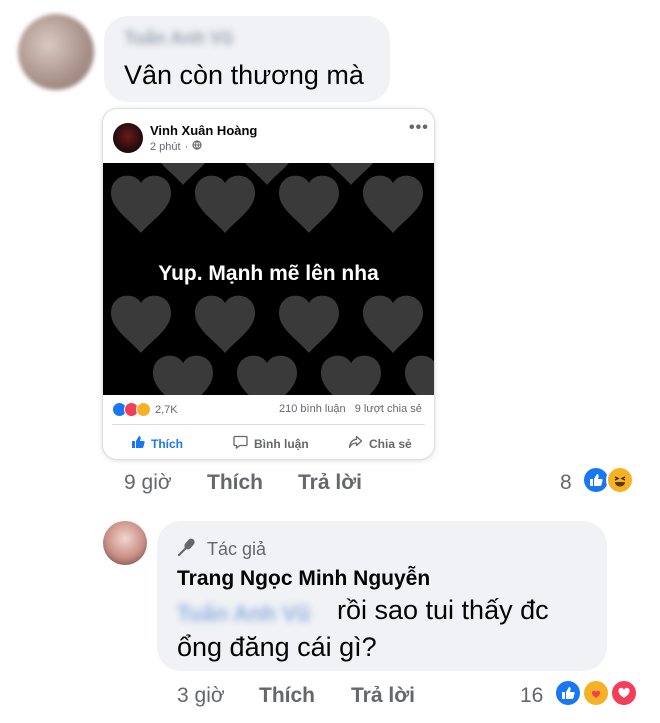 This screenshot has width=660, height=723. I want to click on post-comment-button: Bình luận, so click(271, 443).